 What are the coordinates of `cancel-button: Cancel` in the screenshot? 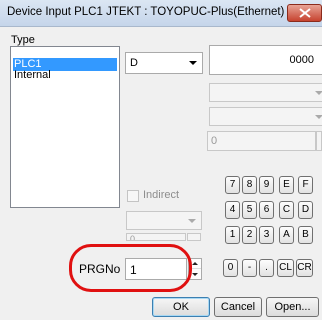 It's located at (238, 307).